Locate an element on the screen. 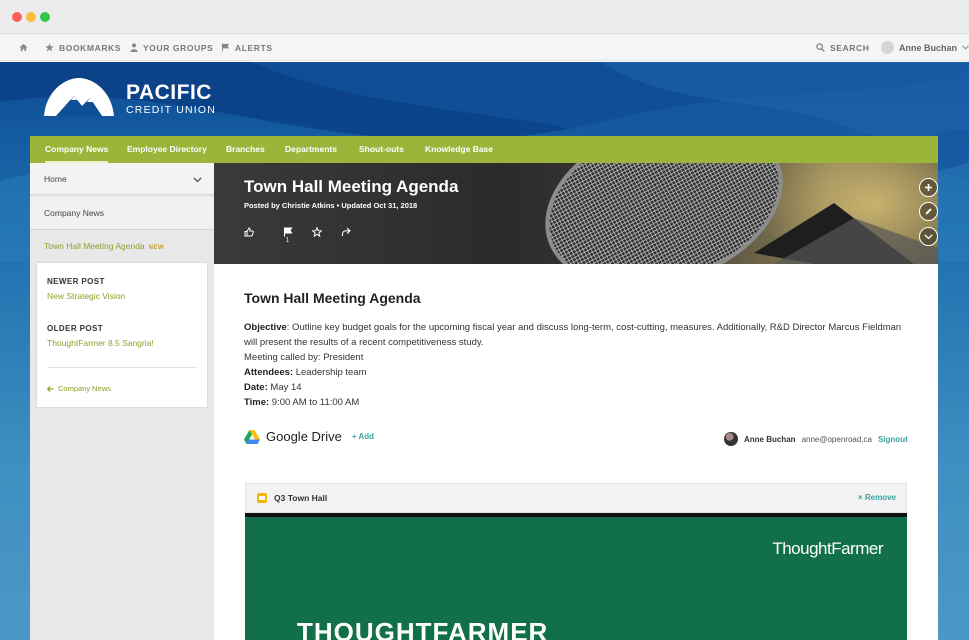 The width and height of the screenshot is (969, 640). share-icon is located at coordinates (346, 231).